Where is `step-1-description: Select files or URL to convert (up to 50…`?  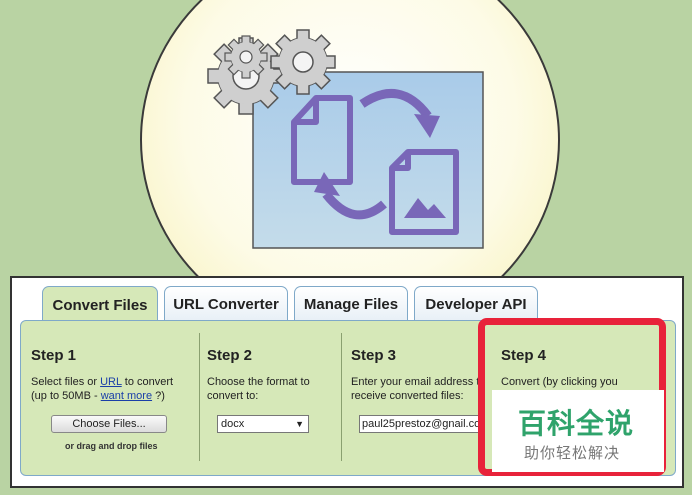
step-1-description: Select files or URL to convert (up to 50… is located at coordinates (102, 389).